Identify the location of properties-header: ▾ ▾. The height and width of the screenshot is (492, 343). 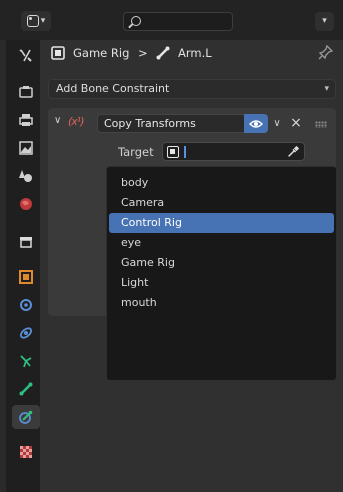
(171, 20).